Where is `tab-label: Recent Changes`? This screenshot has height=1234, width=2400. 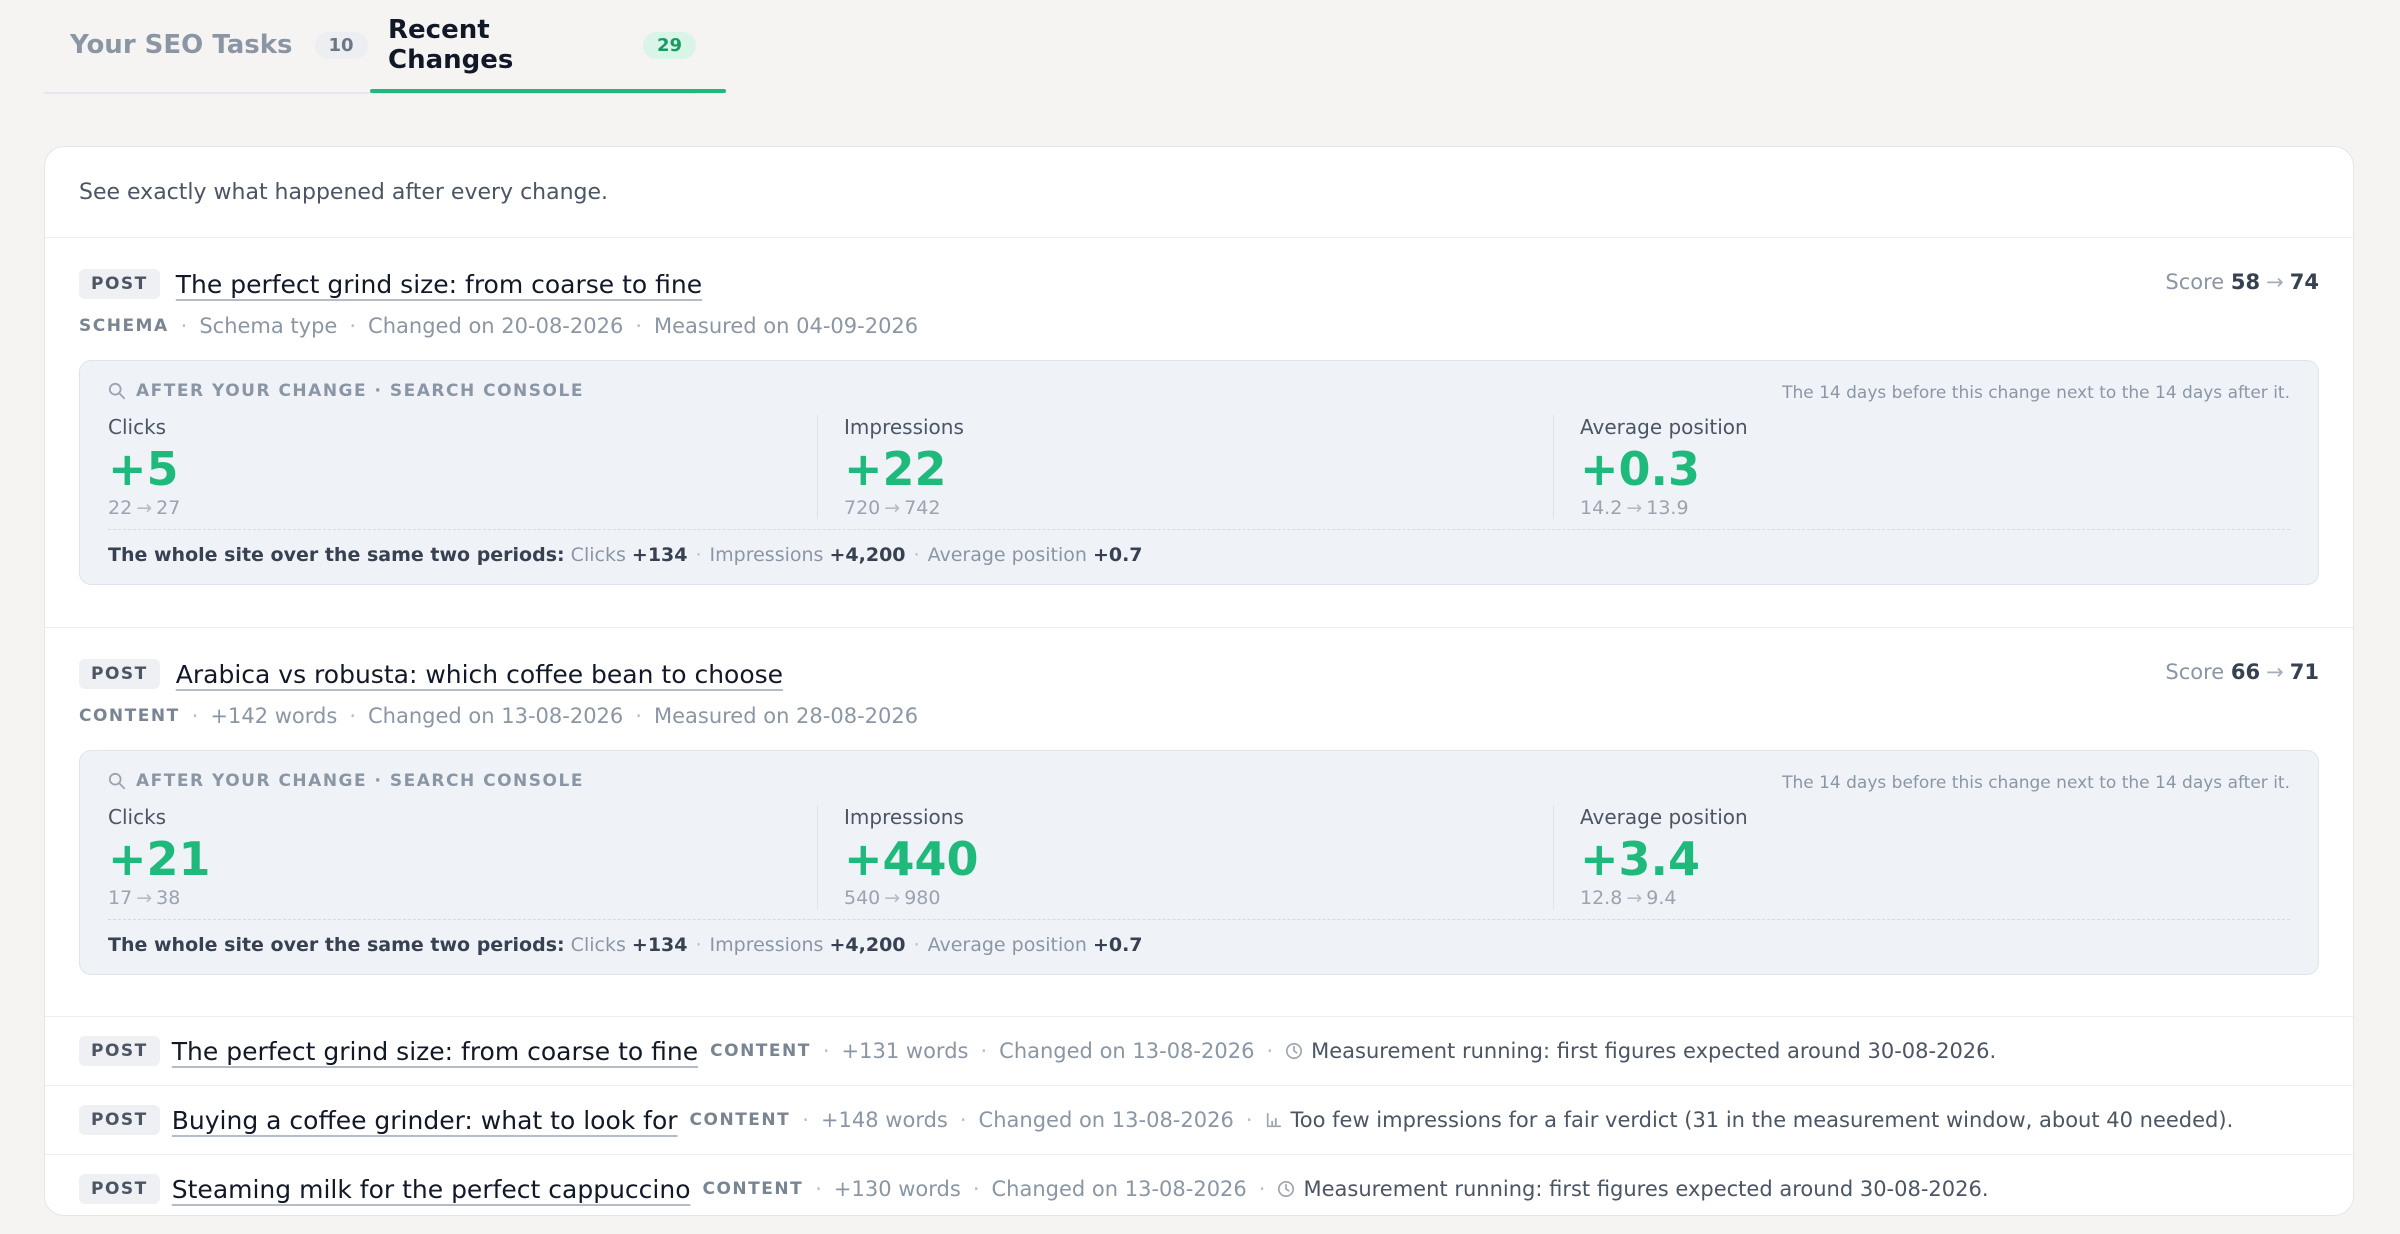
tab-label: Recent Changes is located at coordinates (451, 45).